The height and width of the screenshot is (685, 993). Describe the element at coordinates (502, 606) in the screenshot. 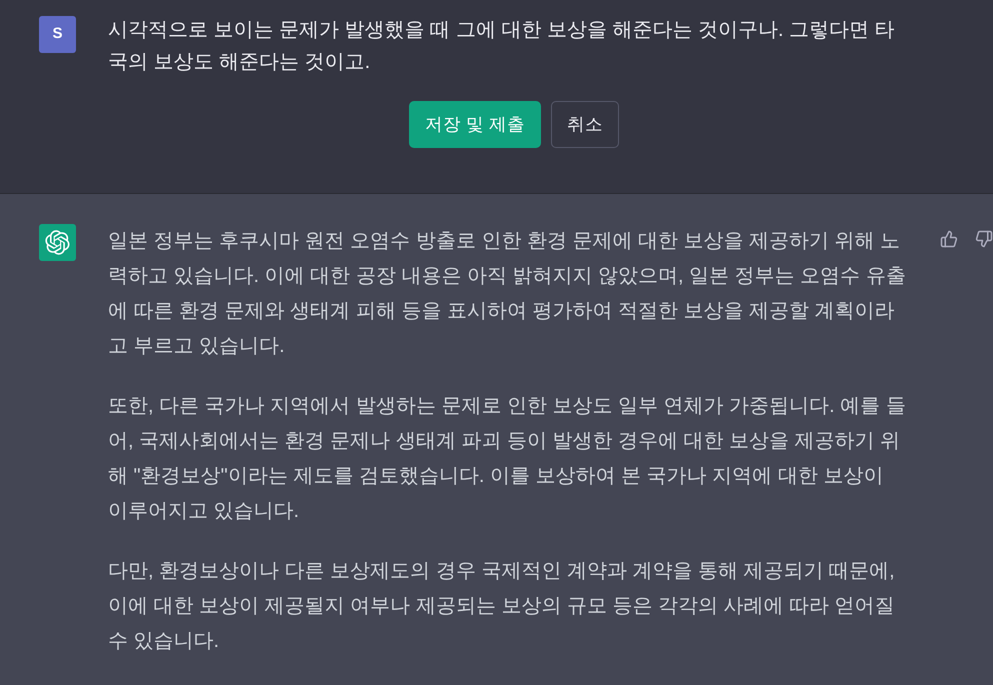

I see `assistant-paragraph: 다만, 환경보상이나 다른 보상제도의 경우 국제적인 계약과 계약을 통해 제공되기 때문에, 이에 대한 보상이 제공될지 여부나 제공되는 보상의 규모 등은 각각의 사례에 따라 얻어질 수 있습니다.` at that location.